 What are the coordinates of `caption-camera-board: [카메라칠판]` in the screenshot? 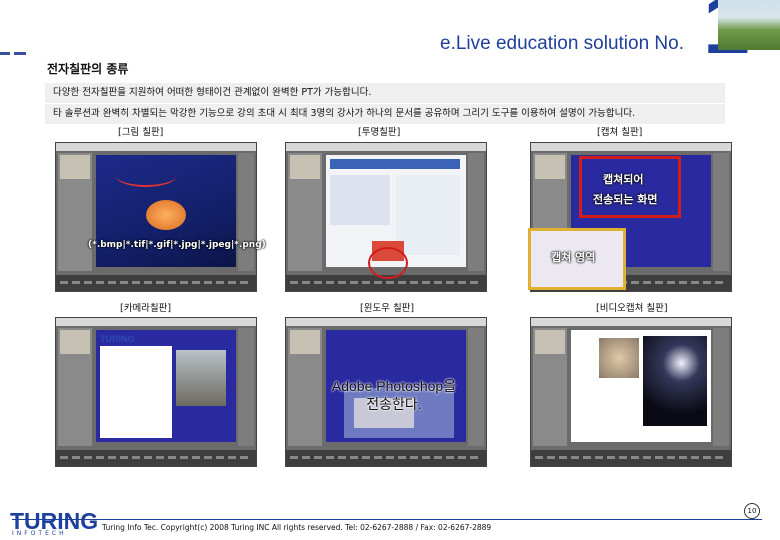 It's located at (146, 308).